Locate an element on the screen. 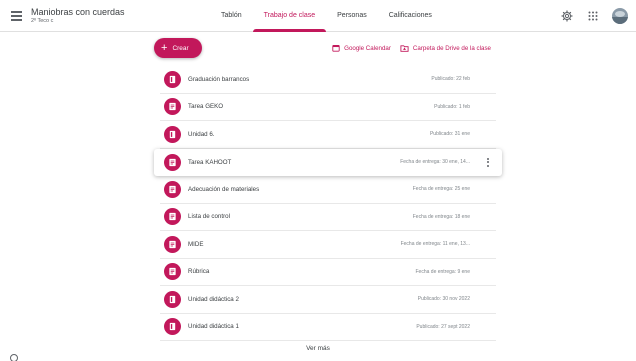  gear-icon is located at coordinates (567, 16).